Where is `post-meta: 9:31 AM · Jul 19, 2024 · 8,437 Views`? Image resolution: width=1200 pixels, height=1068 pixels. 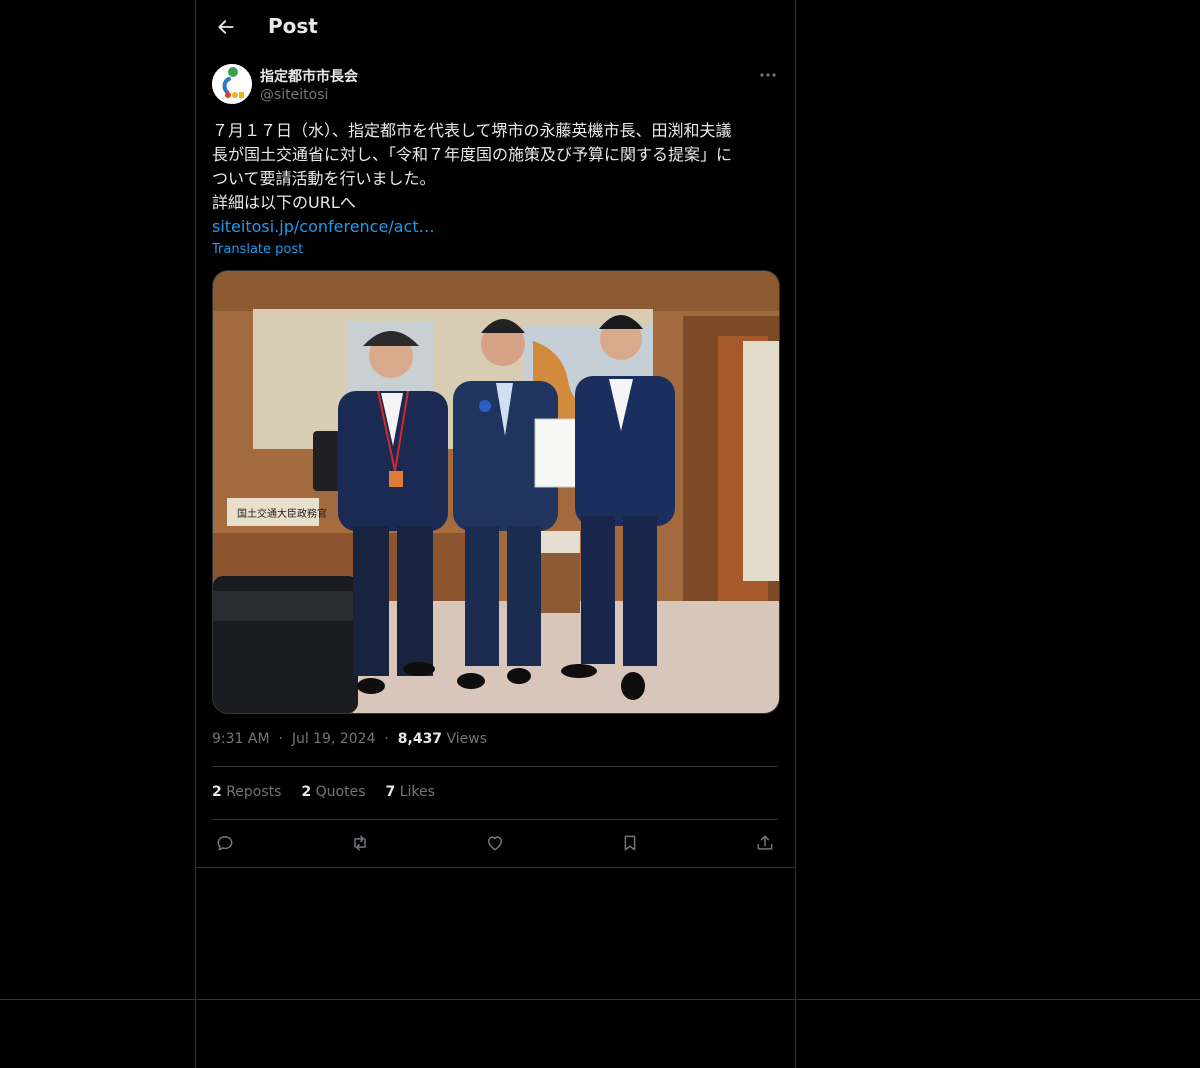
post-meta: 9:31 AM · Jul 19, 2024 · 8,437 Views is located at coordinates (349, 739).